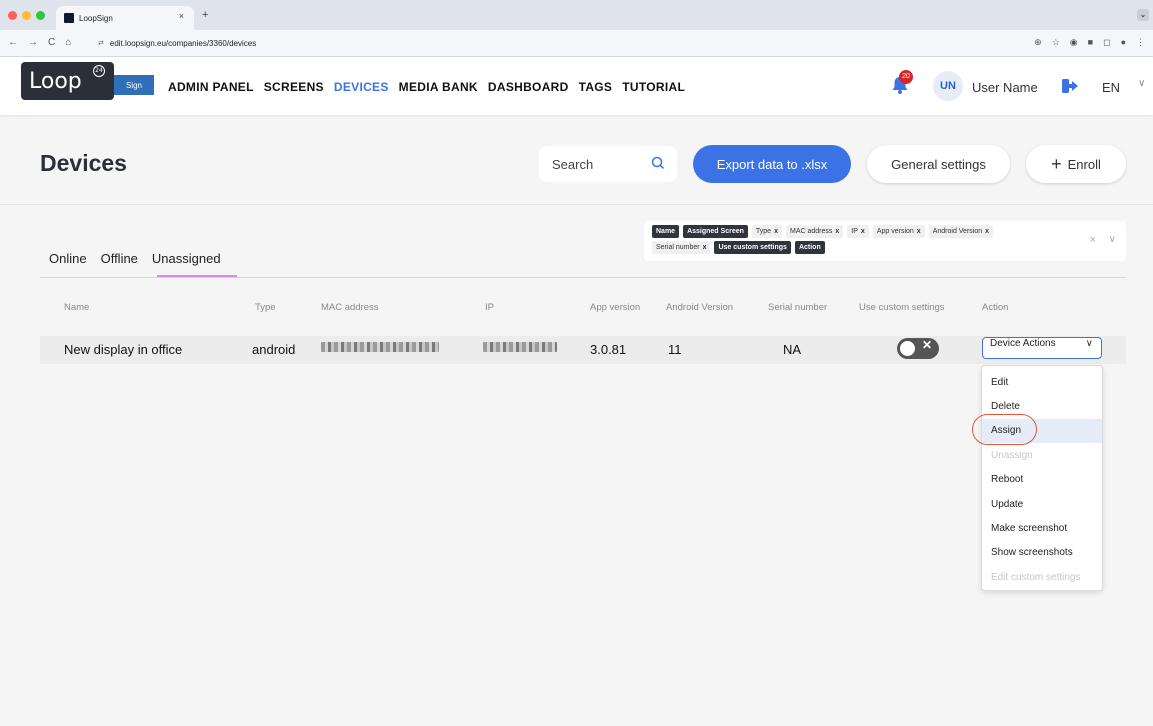 The image size is (1153, 726). What do you see at coordinates (1004, 429) in the screenshot?
I see `assign-highlight-annotation` at bounding box center [1004, 429].